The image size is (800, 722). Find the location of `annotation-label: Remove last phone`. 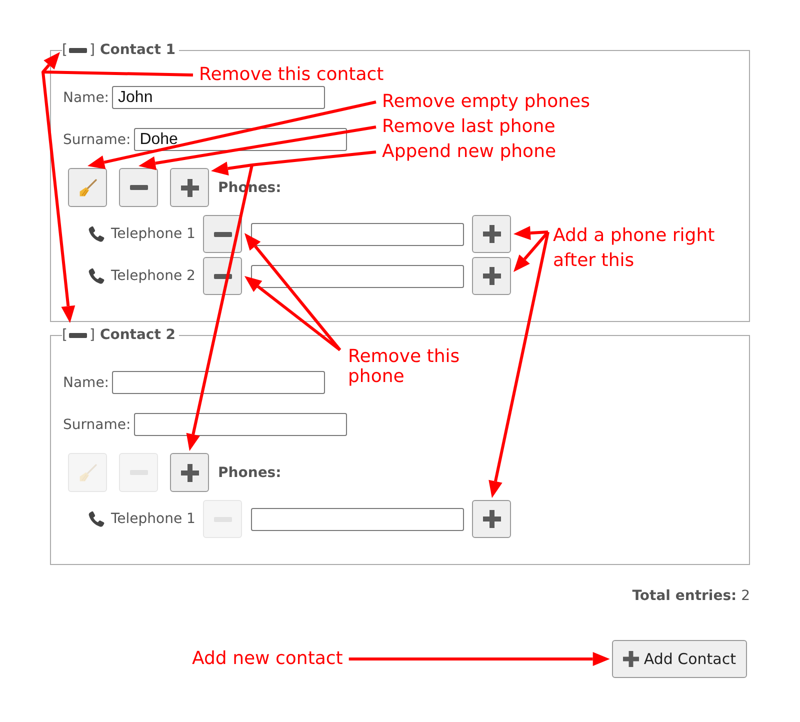

annotation-label: Remove last phone is located at coordinates (469, 127).